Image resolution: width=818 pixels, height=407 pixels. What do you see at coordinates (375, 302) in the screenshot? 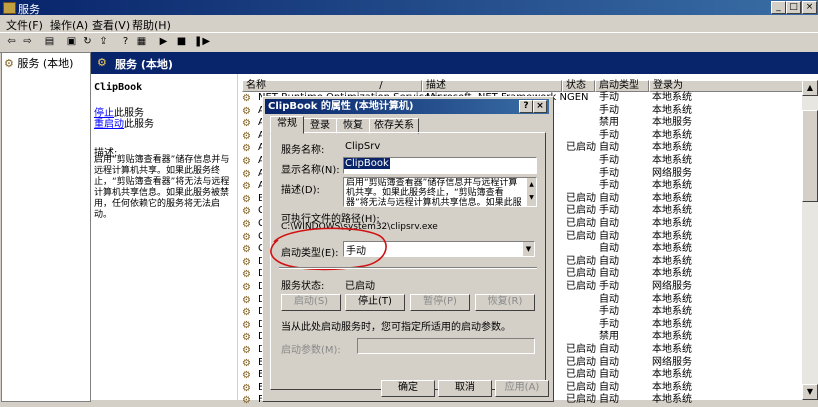
I see `stop-button: 停止(T)` at bounding box center [375, 302].